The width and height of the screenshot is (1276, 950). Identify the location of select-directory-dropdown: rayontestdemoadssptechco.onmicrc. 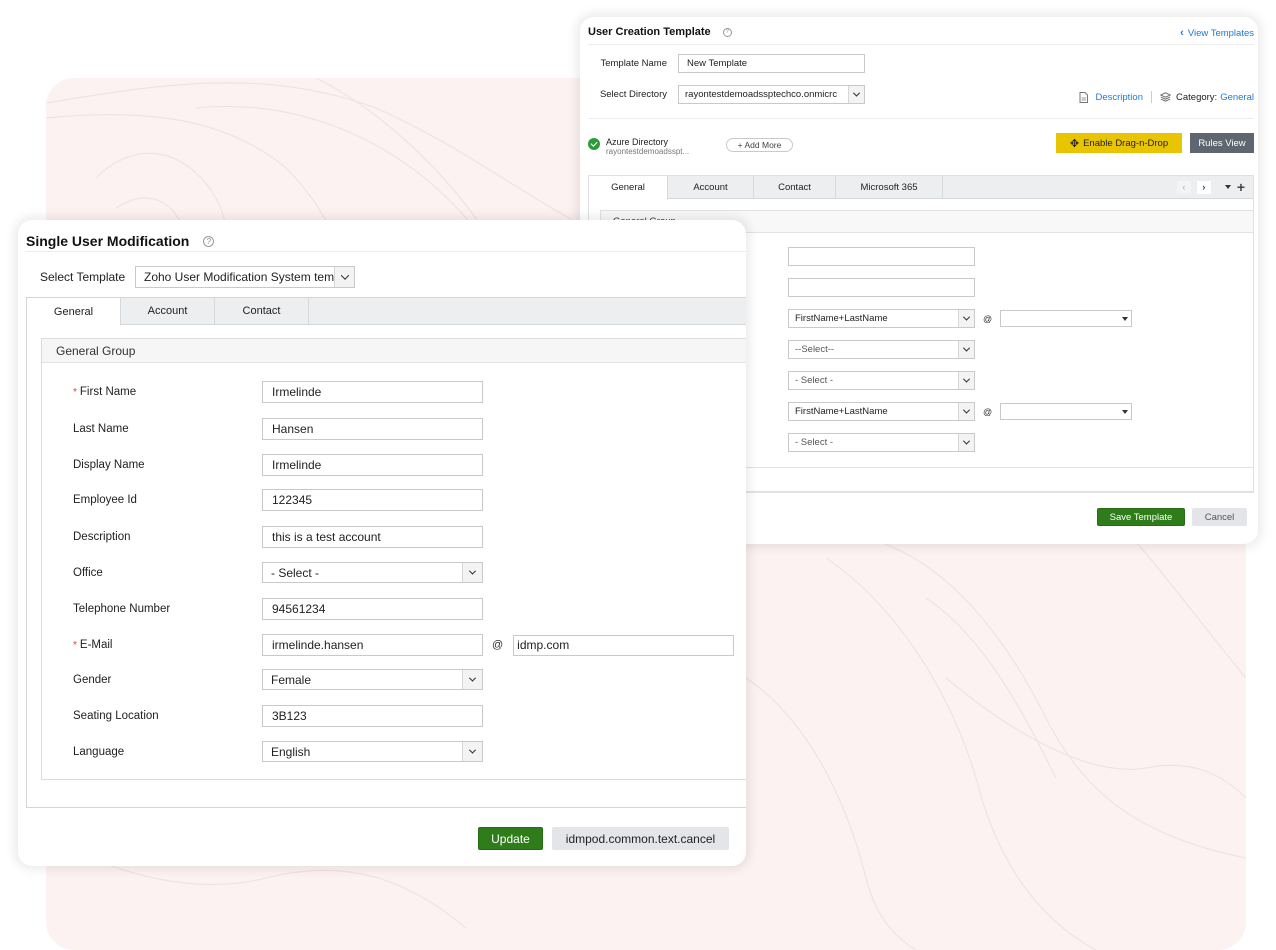
(771, 94).